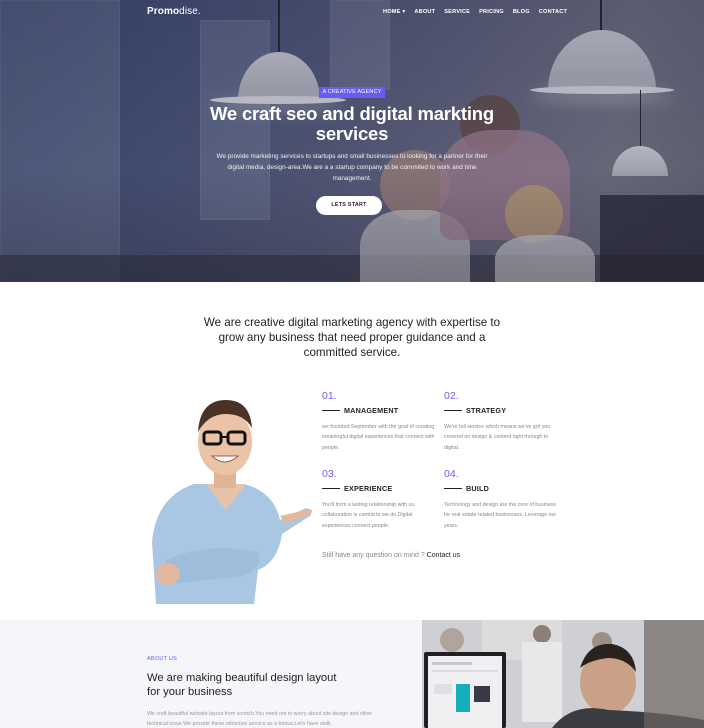 Image resolution: width=704 pixels, height=728 pixels. I want to click on nav-item-service: SERVICE, so click(457, 12).